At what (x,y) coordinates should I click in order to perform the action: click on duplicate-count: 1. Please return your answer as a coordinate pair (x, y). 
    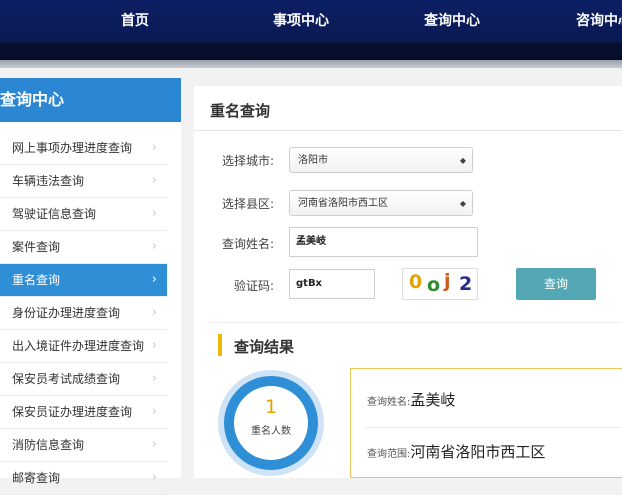
    Looking at the image, I should click on (271, 407).